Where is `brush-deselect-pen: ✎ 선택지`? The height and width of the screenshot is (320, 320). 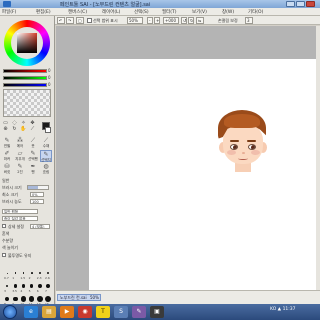 brush-deselect-pen: ✎ 선택지 is located at coordinates (46, 156).